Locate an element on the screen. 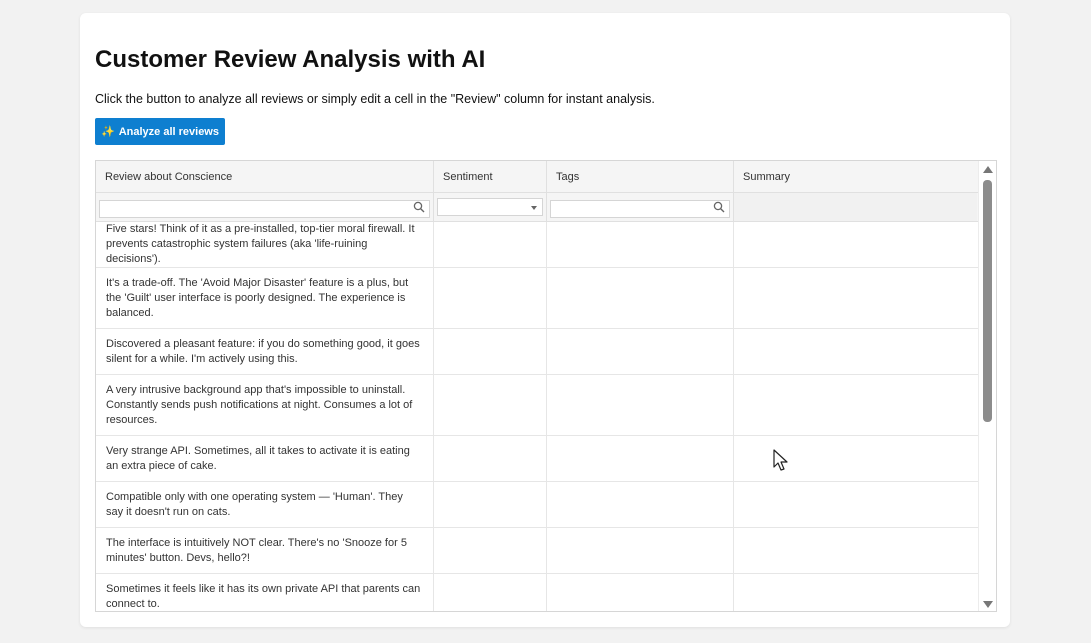 The height and width of the screenshot is (643, 1091). scroll-down-arrow-icon is located at coordinates (988, 604).